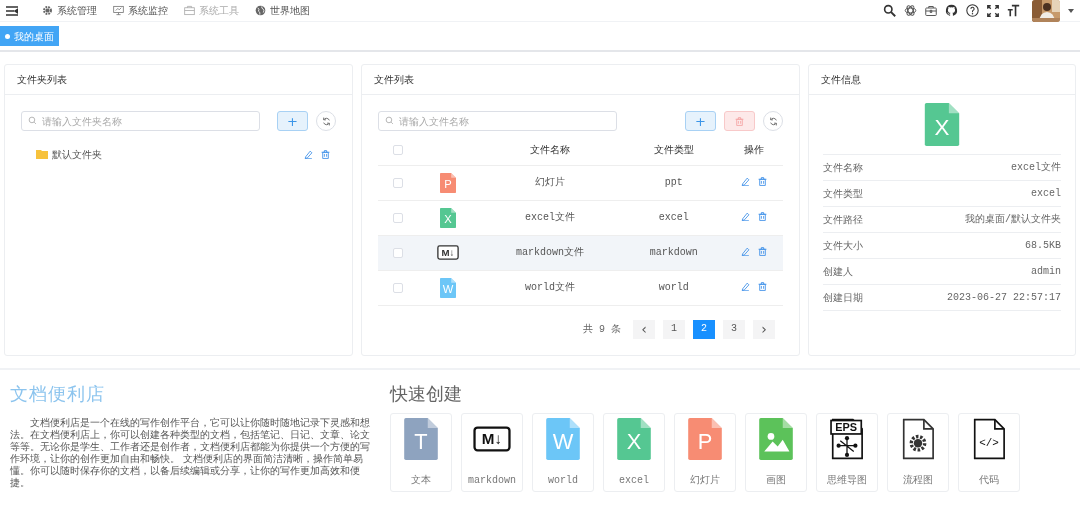 The image size is (1080, 509). What do you see at coordinates (754, 150) in the screenshot?
I see `column-header: 操作` at bounding box center [754, 150].